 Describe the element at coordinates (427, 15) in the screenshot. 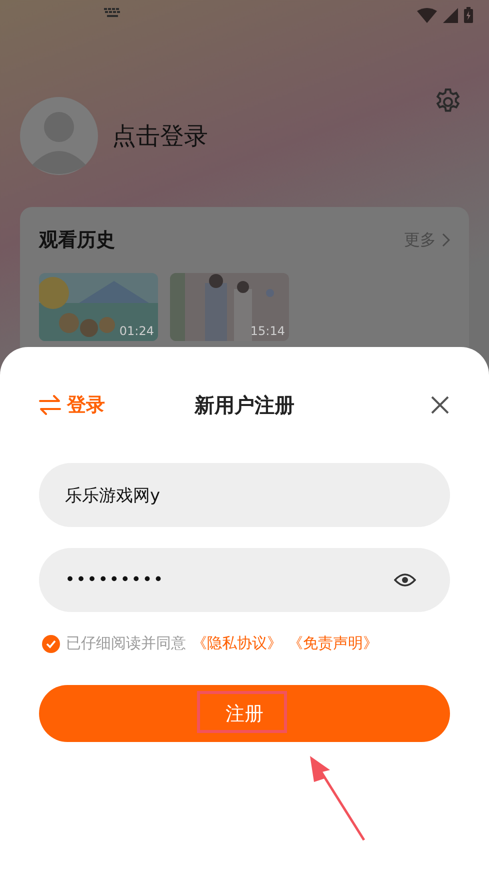

I see `wifi-icon` at that location.